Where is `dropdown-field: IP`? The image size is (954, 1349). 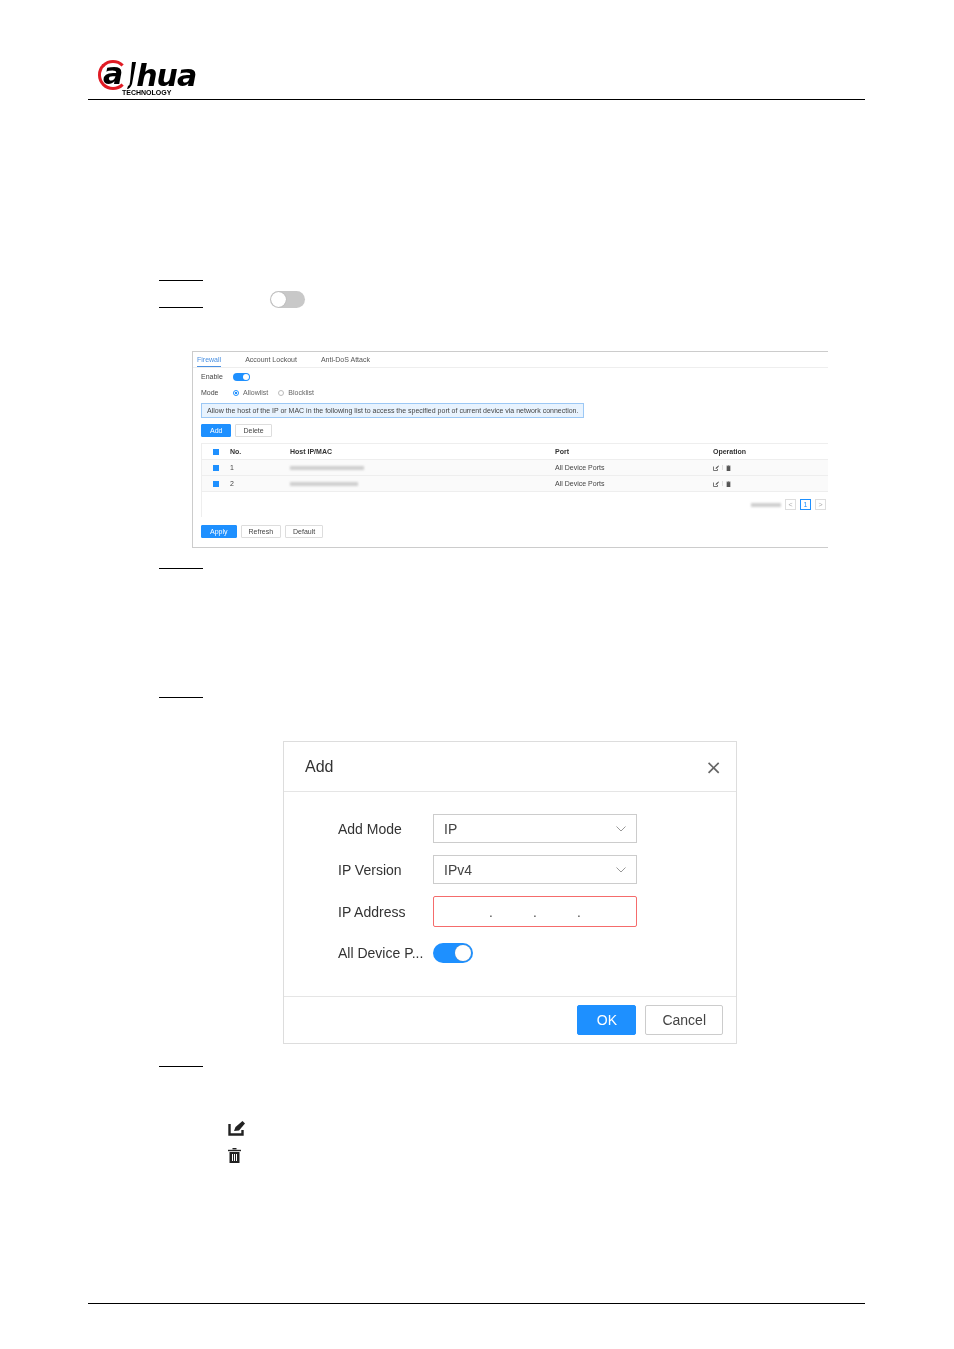
dropdown-field: IP is located at coordinates (535, 828).